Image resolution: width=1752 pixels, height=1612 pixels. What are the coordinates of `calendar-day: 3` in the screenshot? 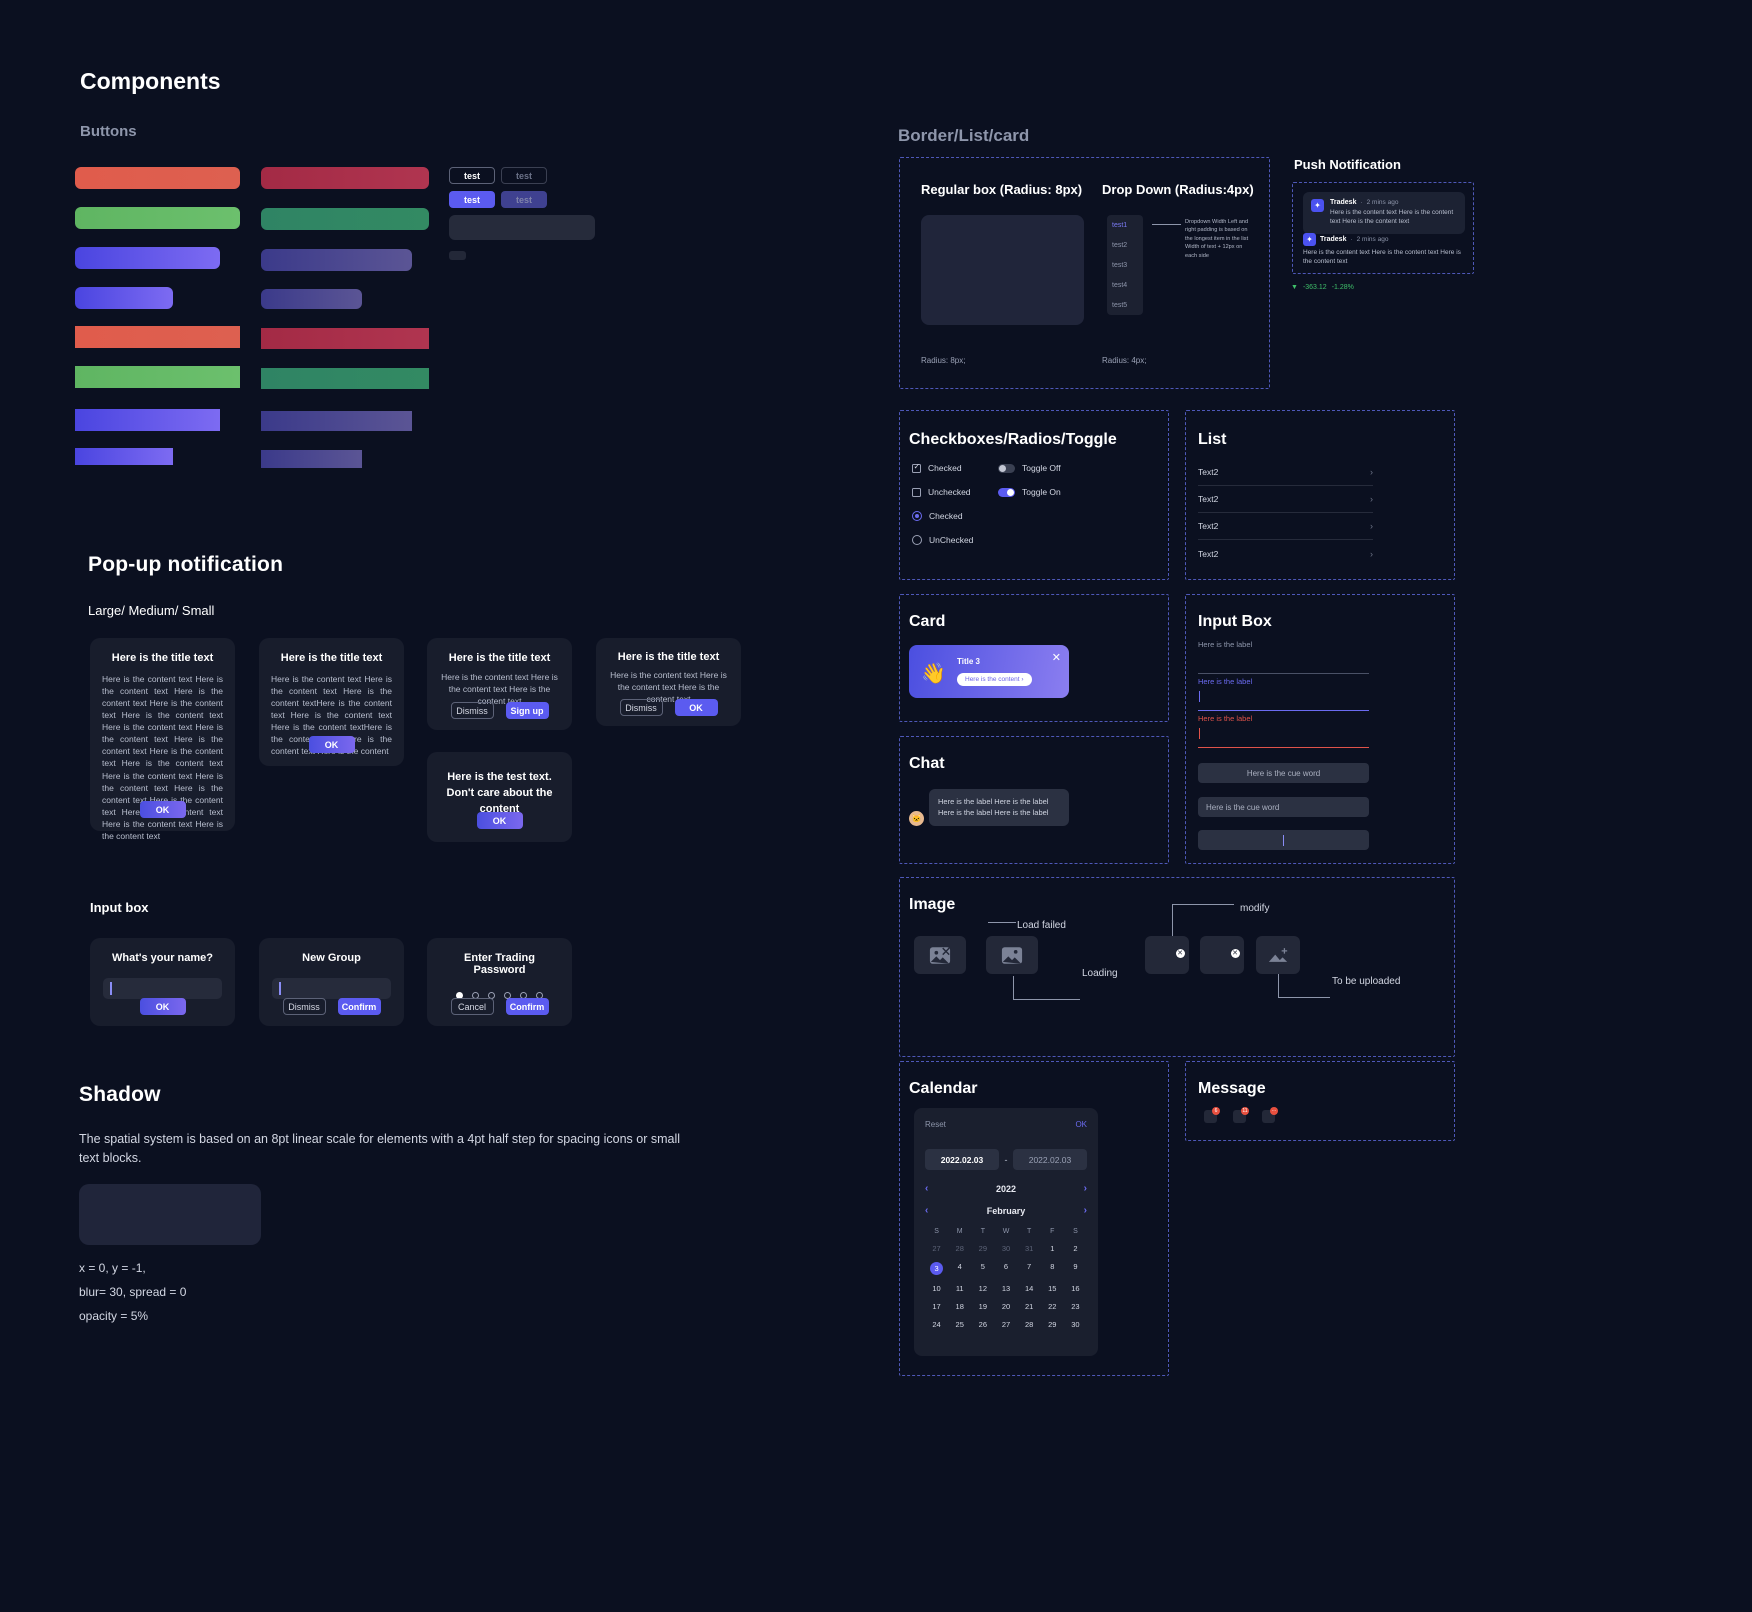 It's located at (936, 1268).